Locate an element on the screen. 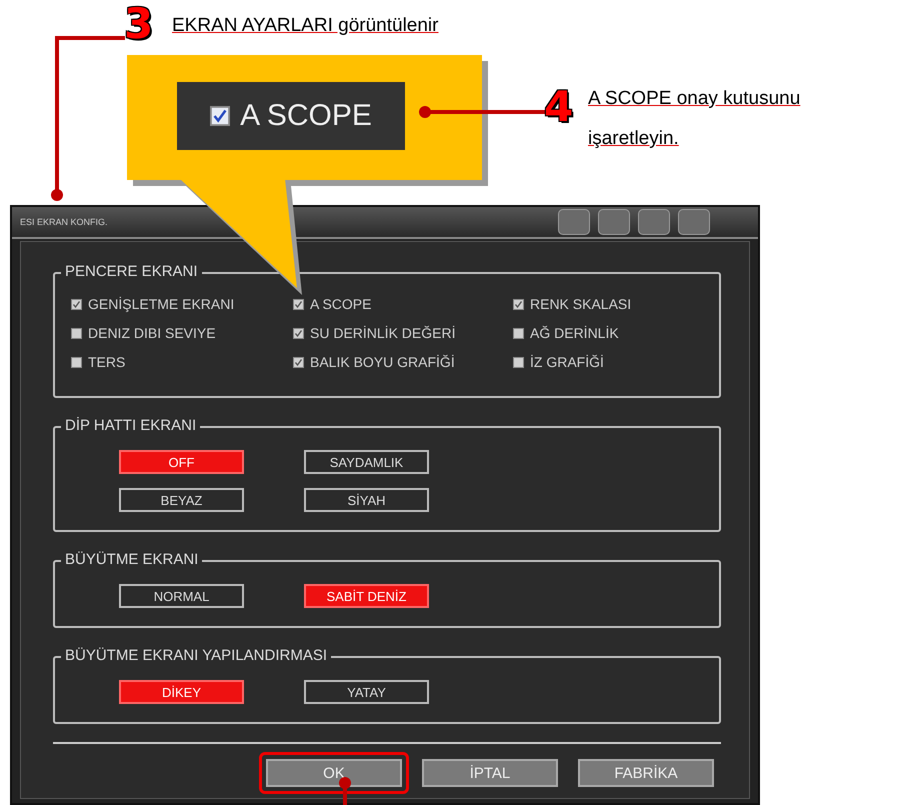 Image resolution: width=898 pixels, height=805 pixels. option-button: SAYDAMLIK is located at coordinates (366, 462).